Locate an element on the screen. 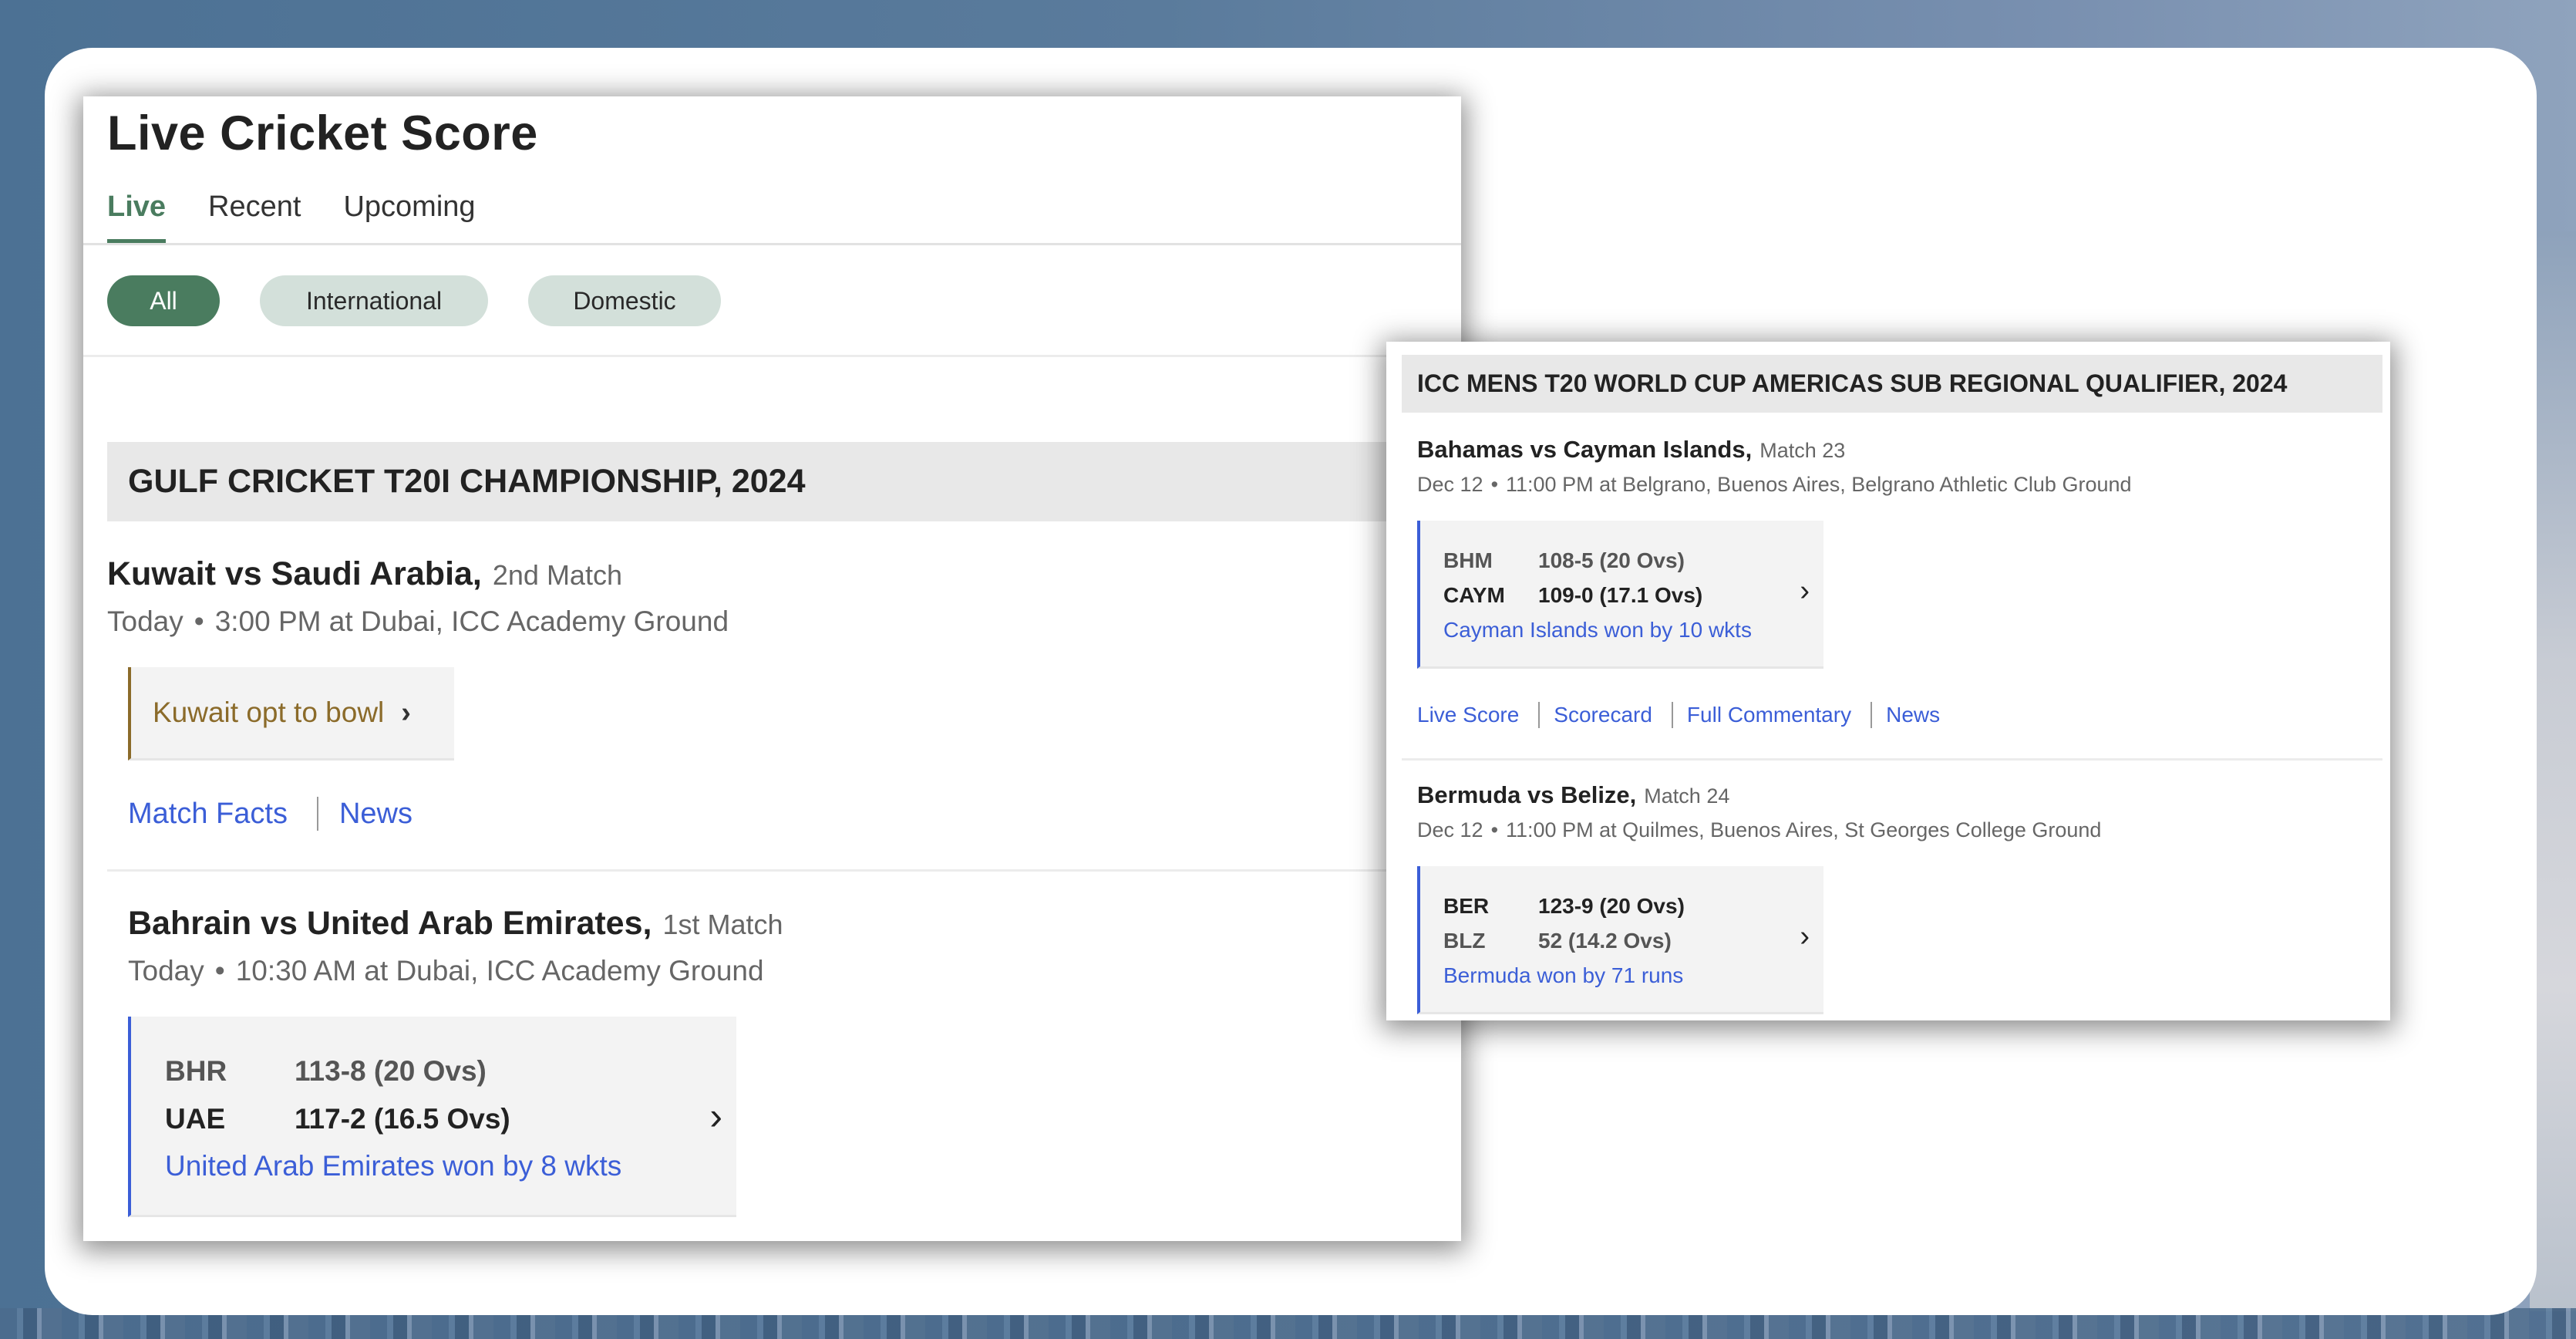 This screenshot has height=1339, width=2576. match-result: Cayman Islands won by 10 wkts is located at coordinates (1598, 630).